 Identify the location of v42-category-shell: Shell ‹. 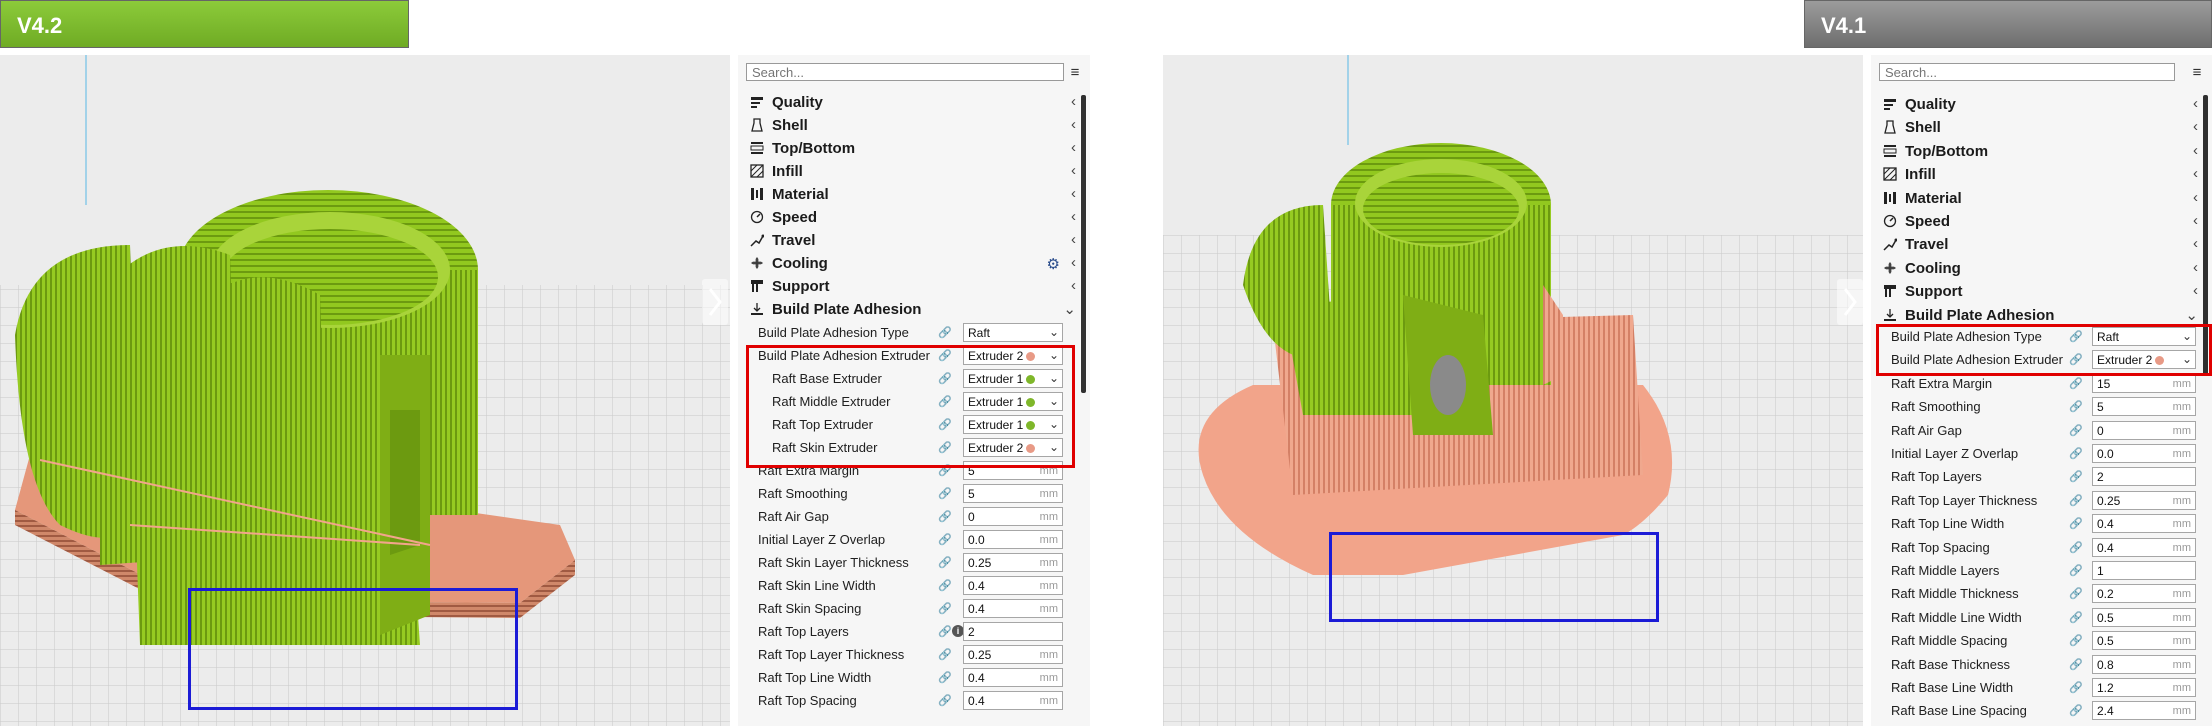
(913, 125).